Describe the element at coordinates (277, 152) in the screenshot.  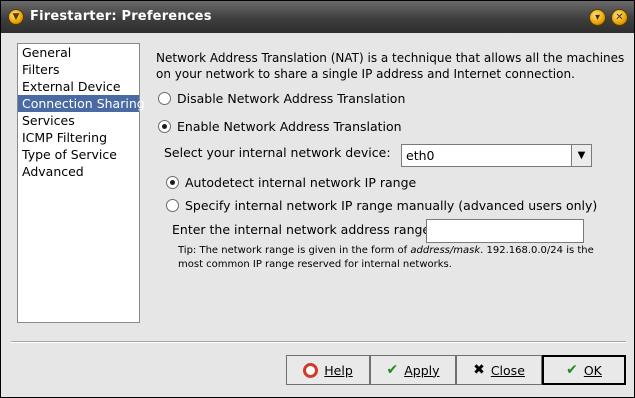
I see `device-select-label: Select your internal network device:` at that location.